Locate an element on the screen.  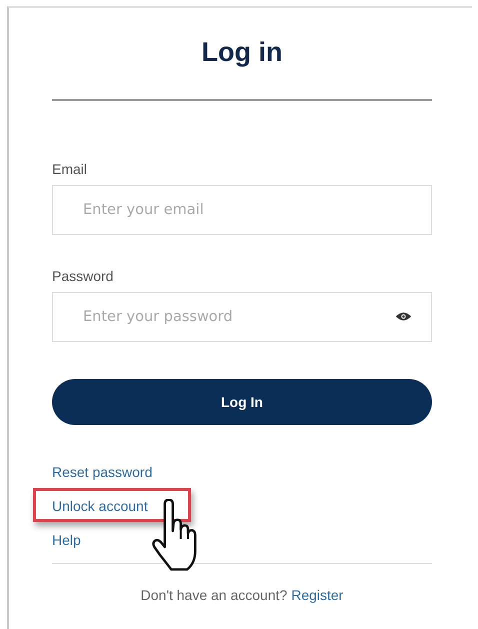
page-title: Log in is located at coordinates (242, 52).